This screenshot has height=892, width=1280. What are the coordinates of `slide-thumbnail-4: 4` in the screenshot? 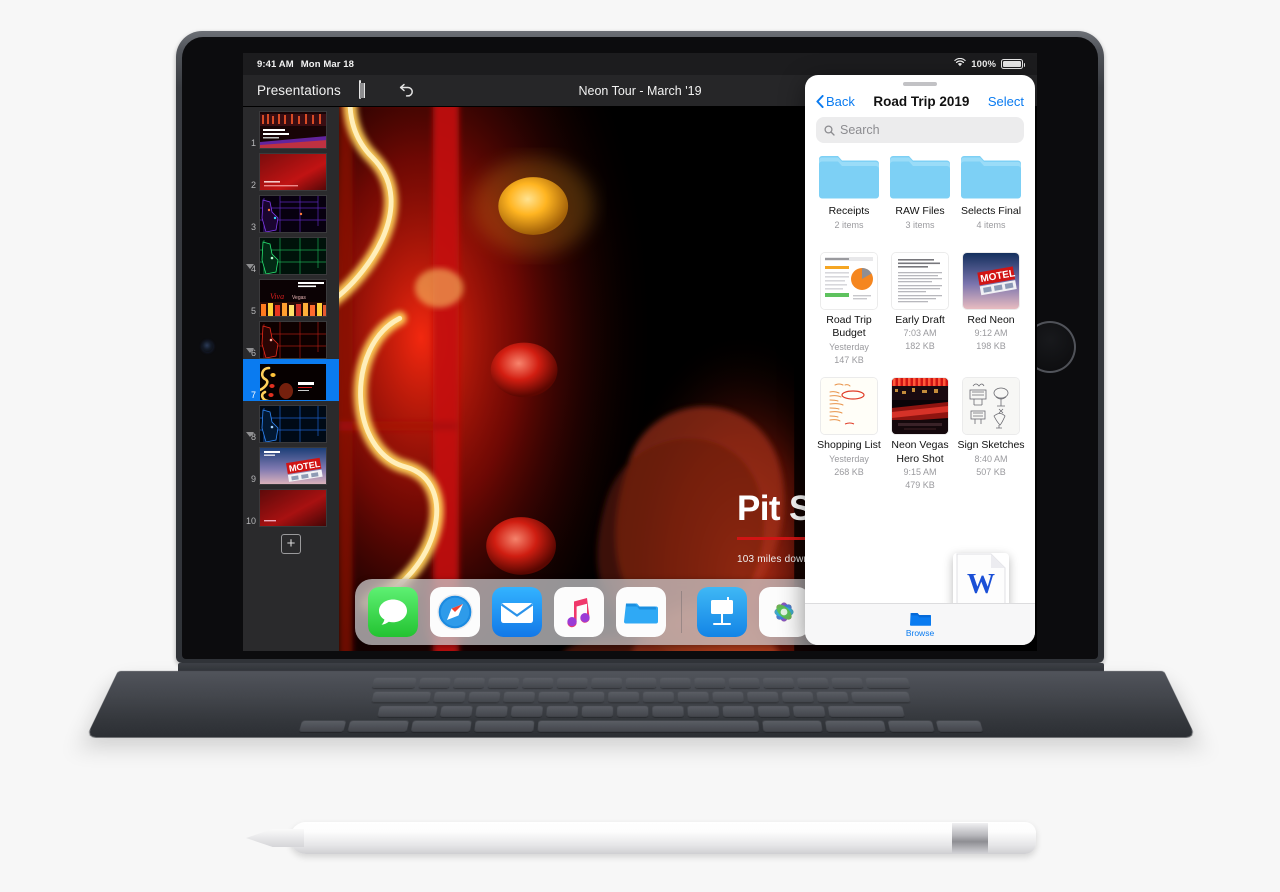 It's located at (291, 254).